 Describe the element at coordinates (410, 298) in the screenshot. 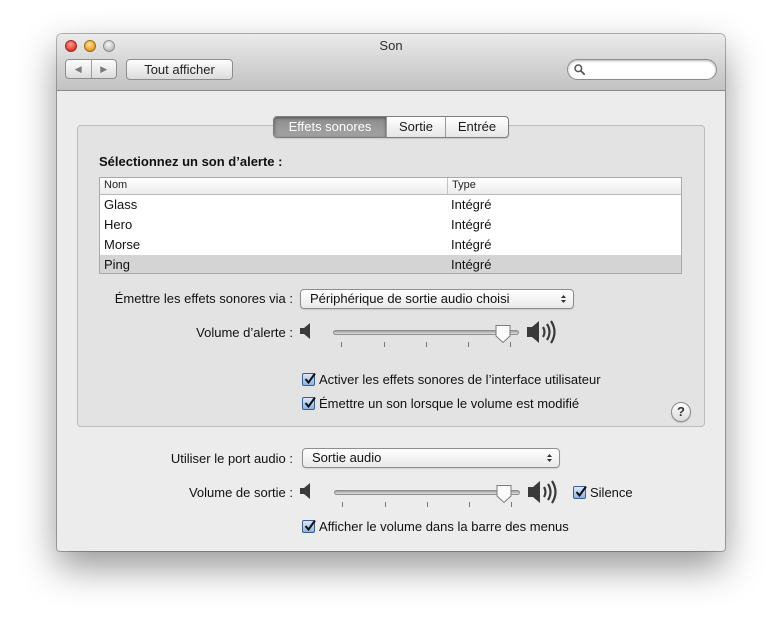

I see `play-via-value: Périphérique de sortie audio choisi` at that location.